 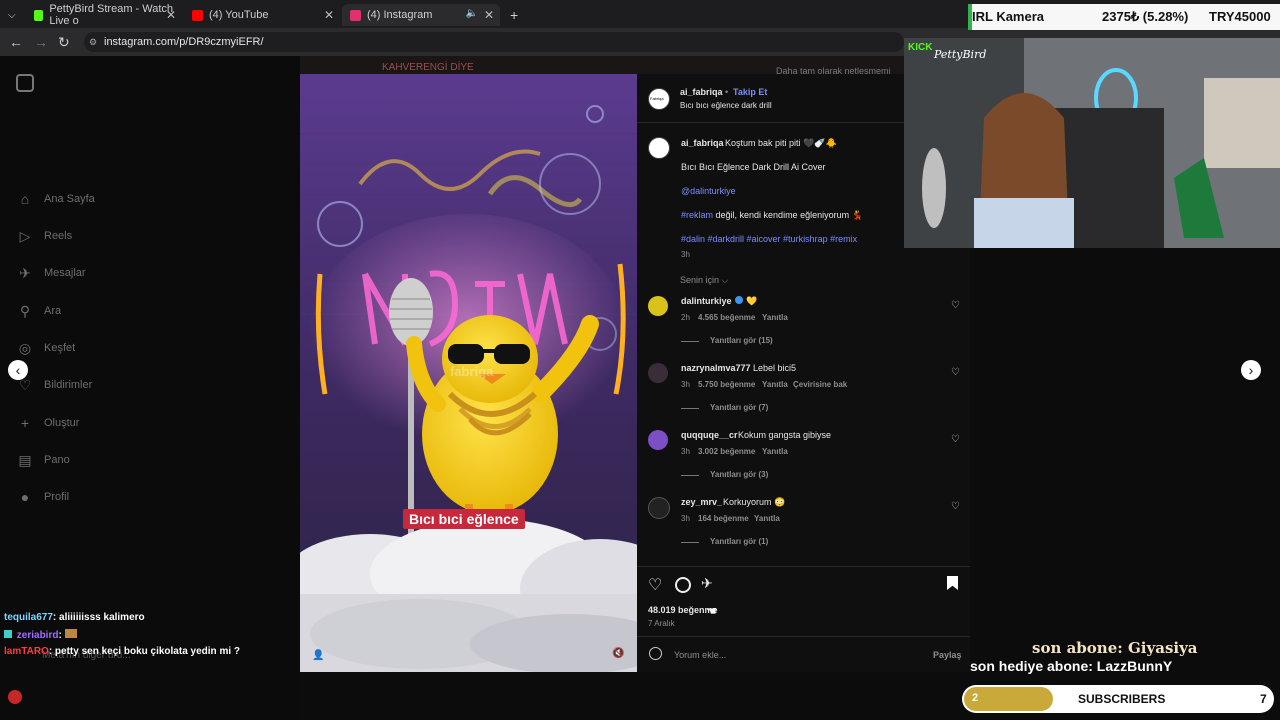 I want to click on comment-icon, so click(x=683, y=585).